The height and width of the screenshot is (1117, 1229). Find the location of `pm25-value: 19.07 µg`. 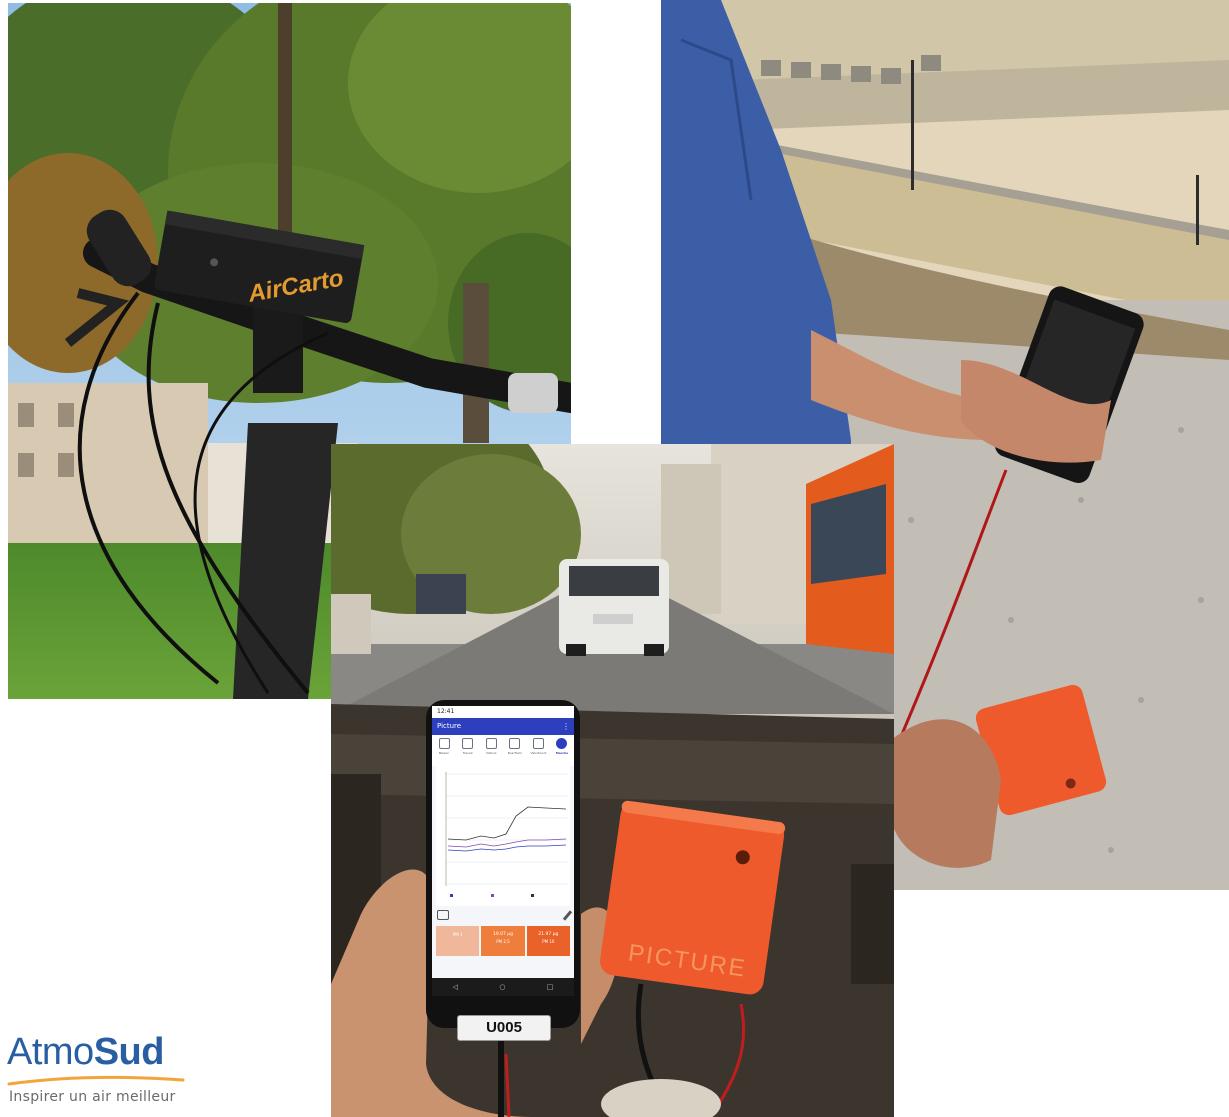

pm25-value: 19.07 µg is located at coordinates (503, 934).